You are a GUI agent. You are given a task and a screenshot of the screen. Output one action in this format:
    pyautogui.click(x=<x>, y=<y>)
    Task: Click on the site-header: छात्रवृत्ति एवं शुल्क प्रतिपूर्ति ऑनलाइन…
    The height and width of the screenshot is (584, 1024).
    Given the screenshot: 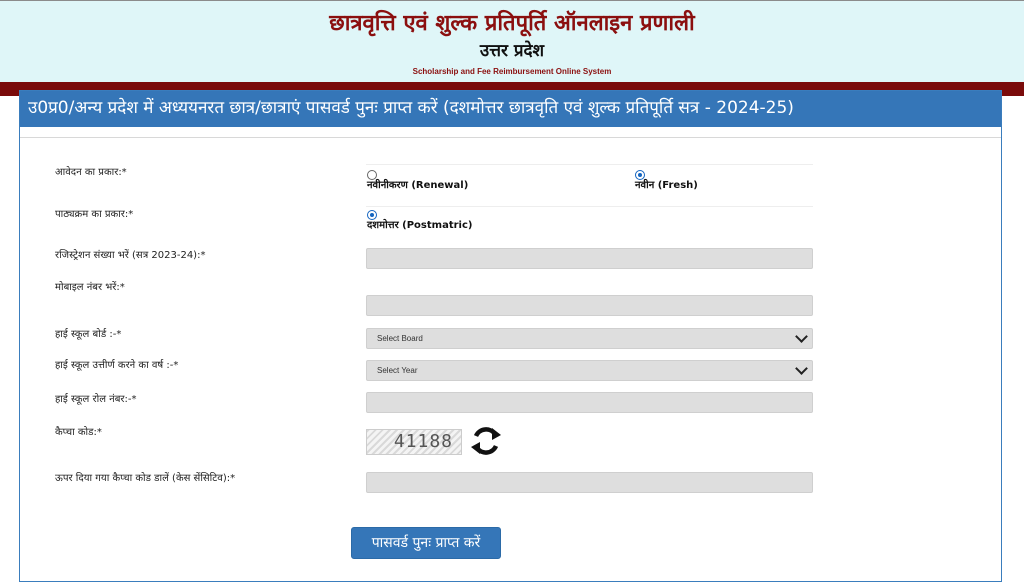 What is the action you would take?
    pyautogui.click(x=512, y=41)
    